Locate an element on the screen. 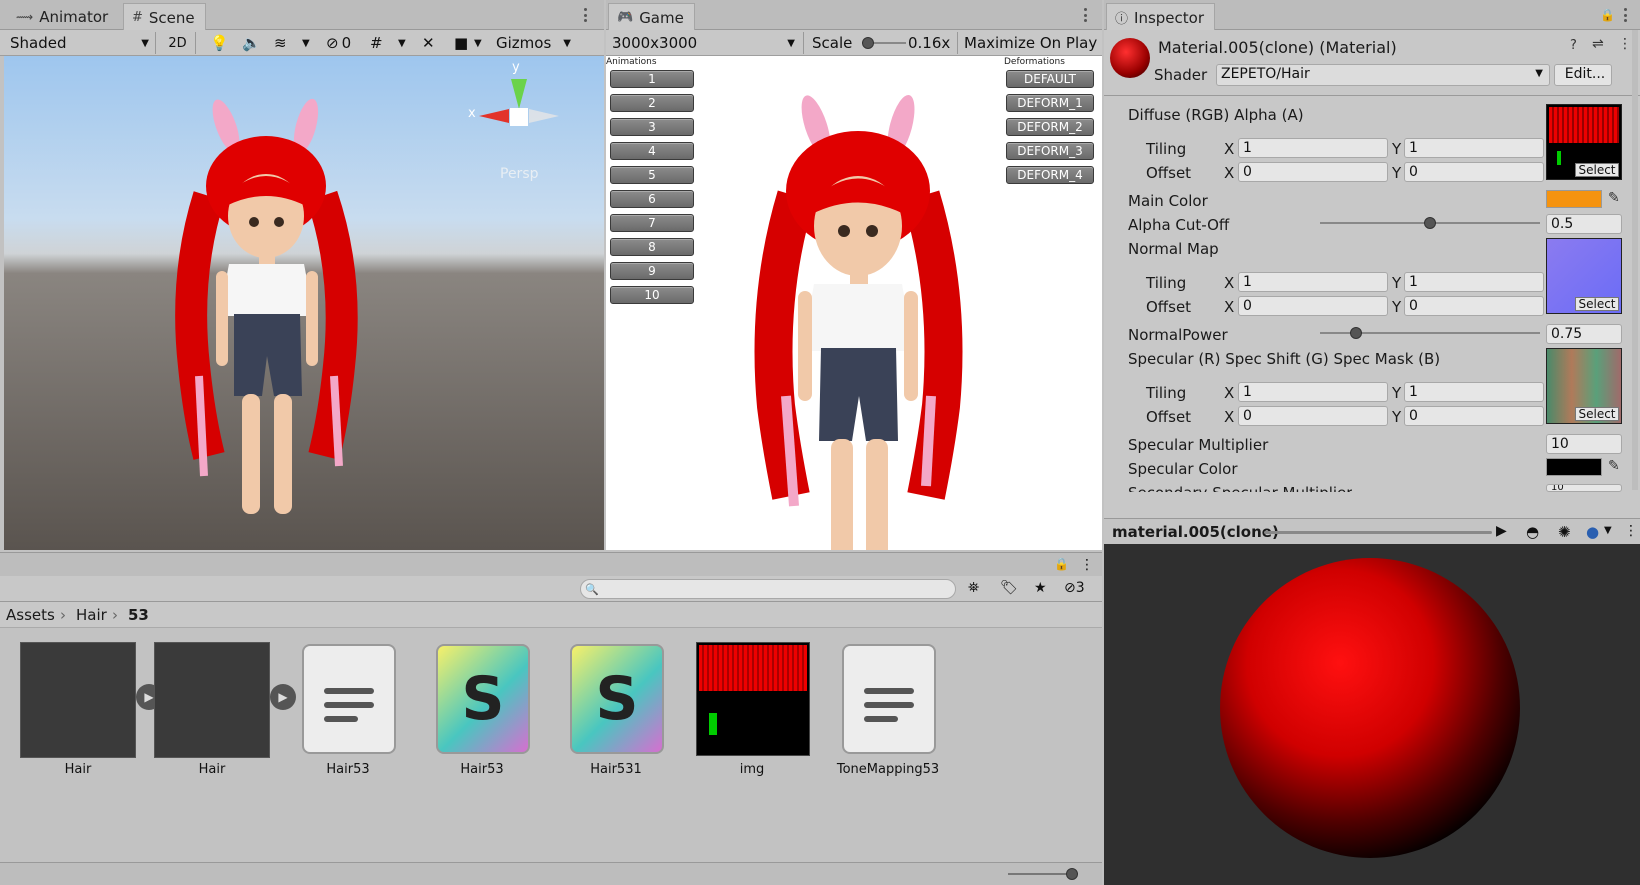  hidden-packages-icon: ⊘3 is located at coordinates (1074, 588).